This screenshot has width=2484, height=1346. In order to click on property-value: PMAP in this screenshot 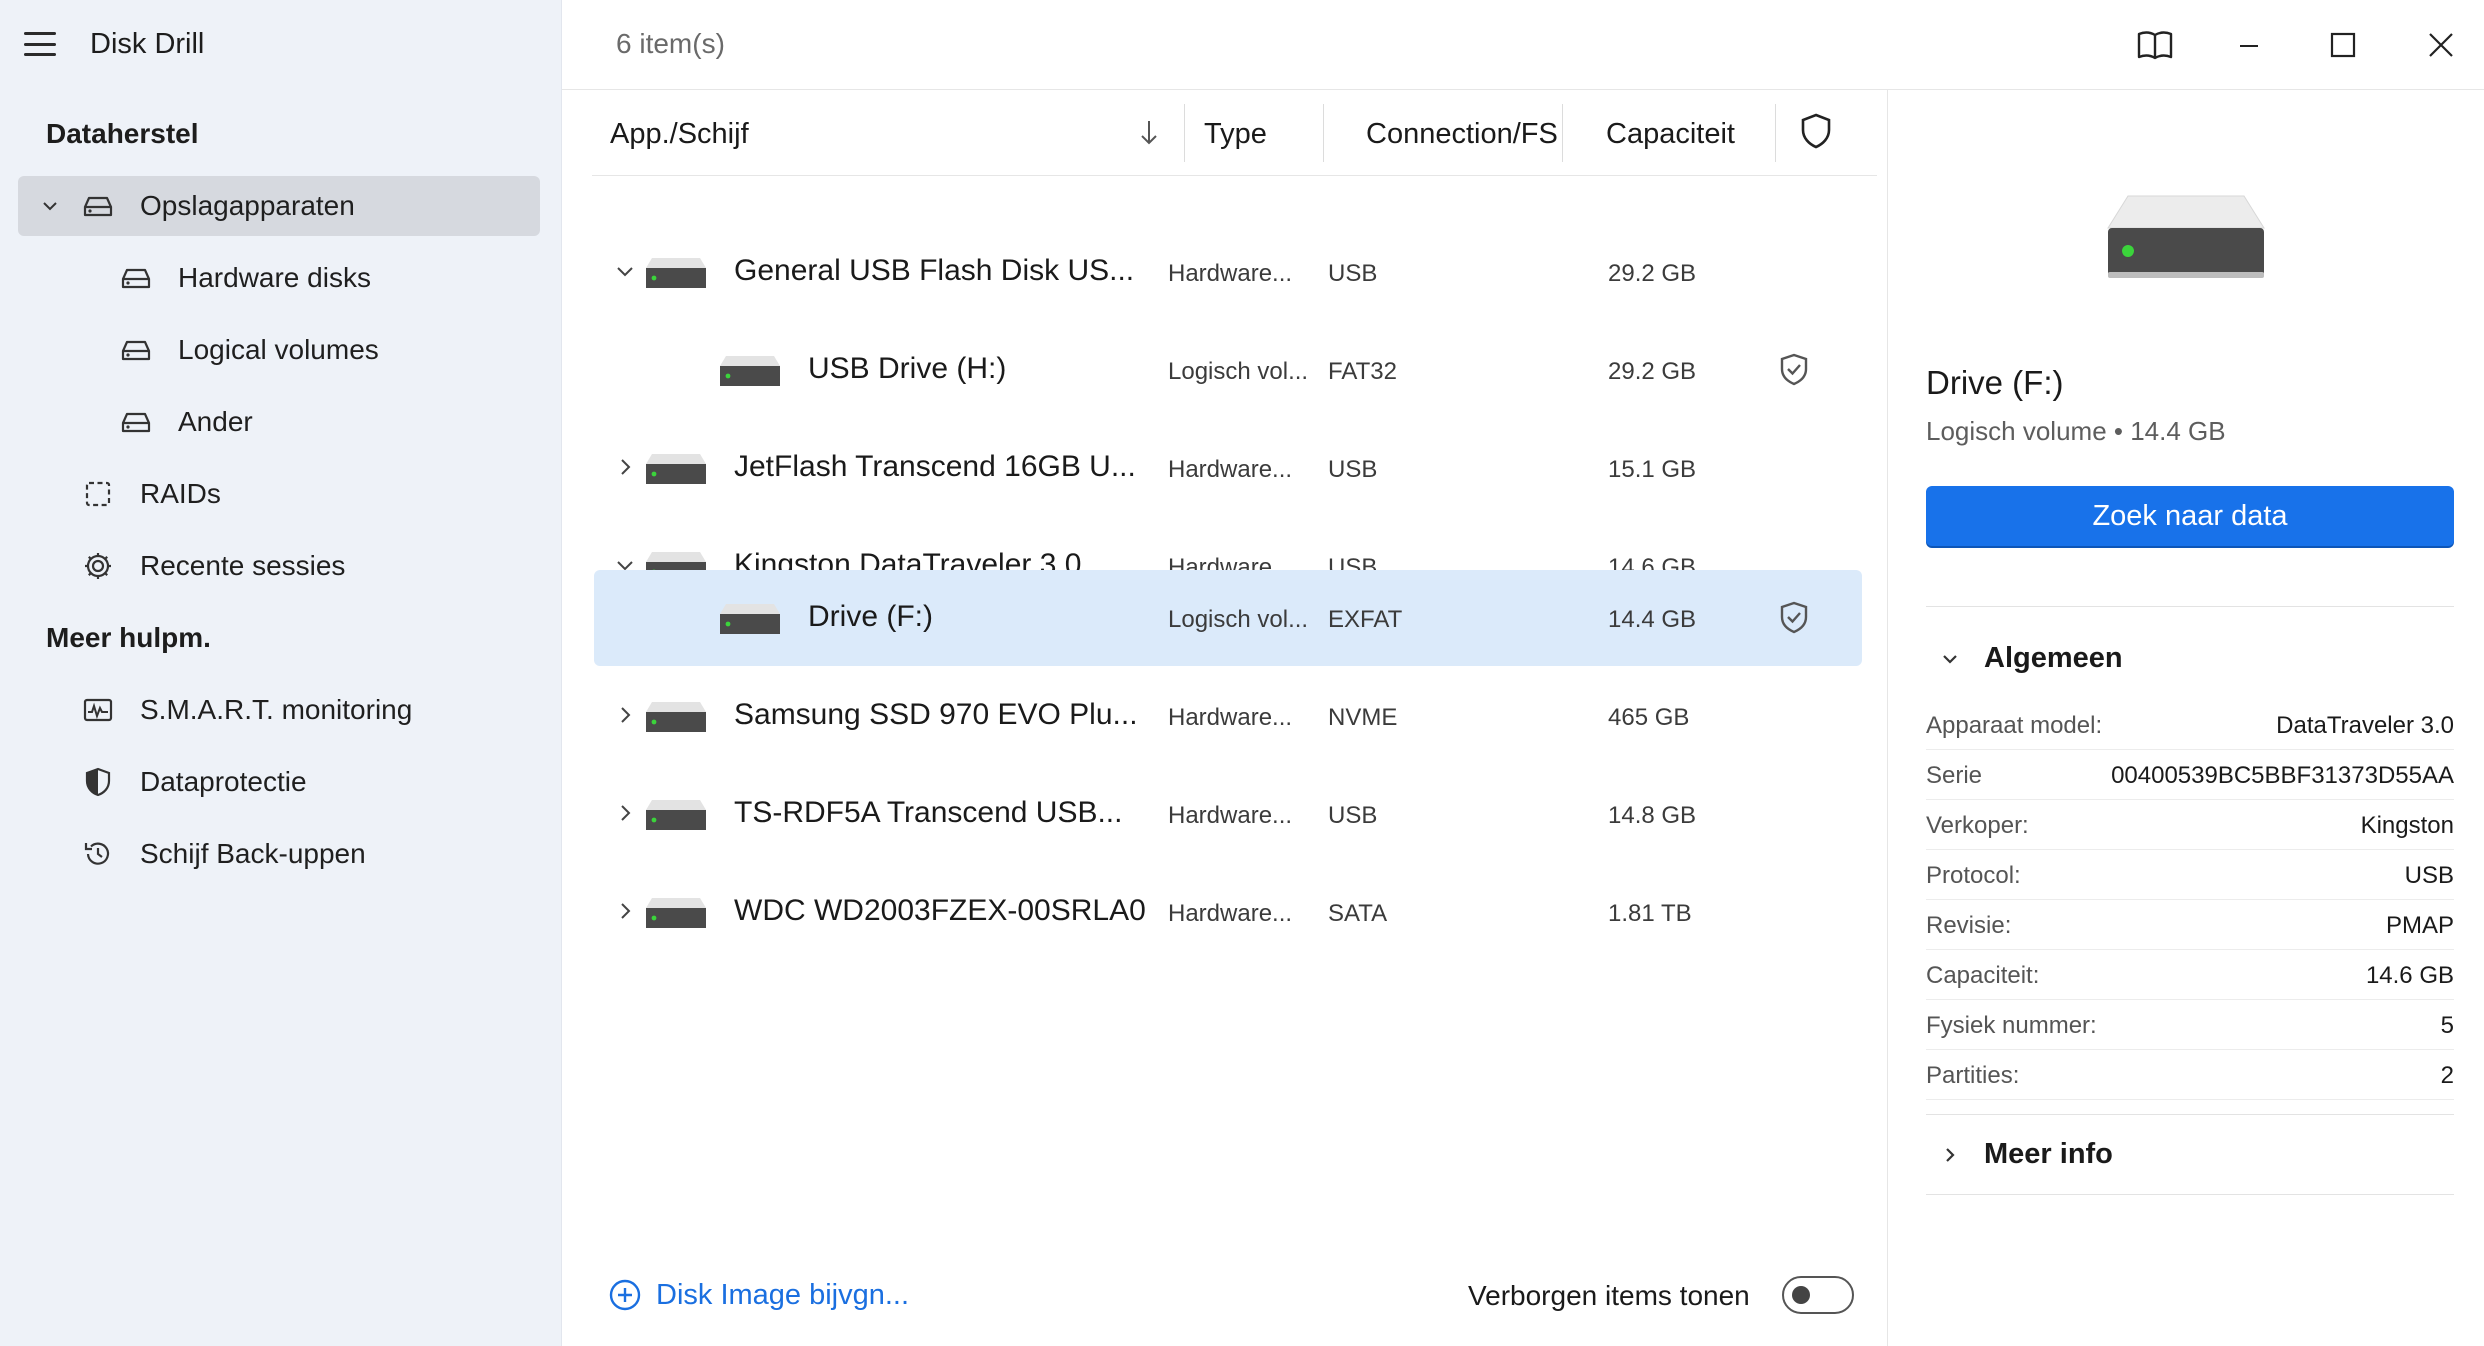, I will do `click(2419, 925)`.